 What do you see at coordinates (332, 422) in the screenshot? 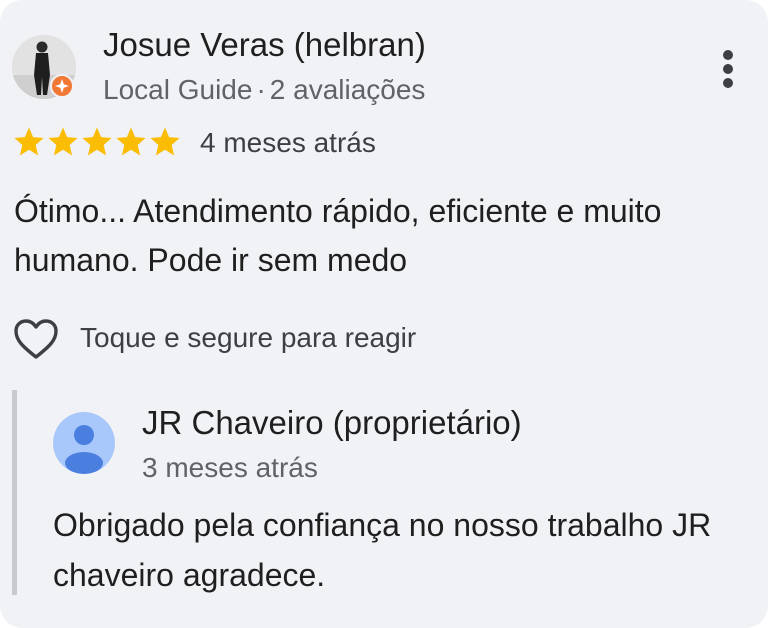
I see `owner-reply-name: JR Chaveiro (proprietário)` at bounding box center [332, 422].